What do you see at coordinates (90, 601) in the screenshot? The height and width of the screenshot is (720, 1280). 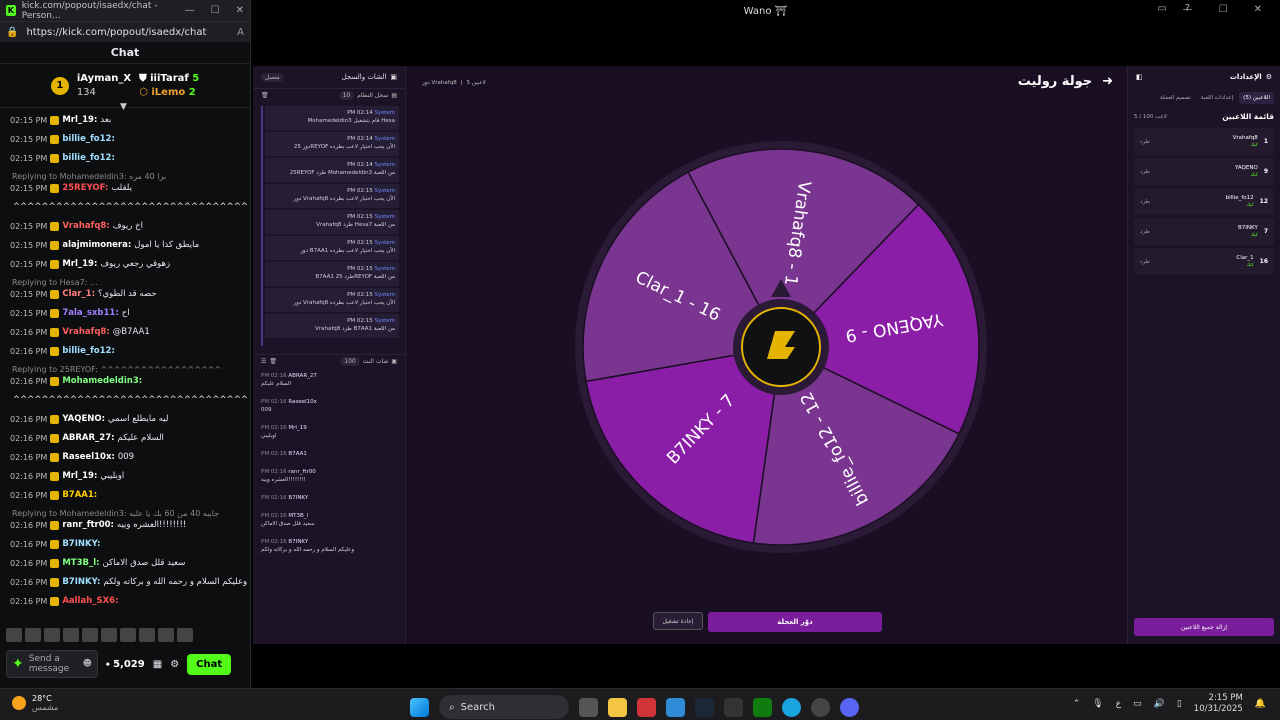 I see `message-username: Aallah_SX6:` at bounding box center [90, 601].